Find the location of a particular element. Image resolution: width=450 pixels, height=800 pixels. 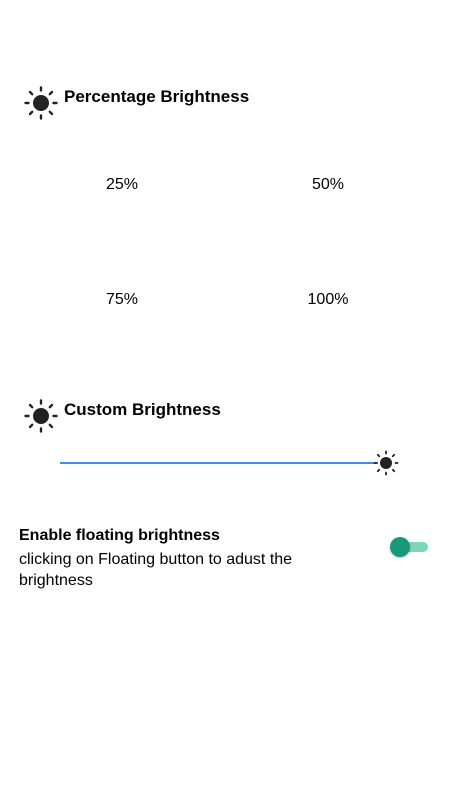

percentage-brightness-header: Percentage Brightness is located at coordinates (136, 103).